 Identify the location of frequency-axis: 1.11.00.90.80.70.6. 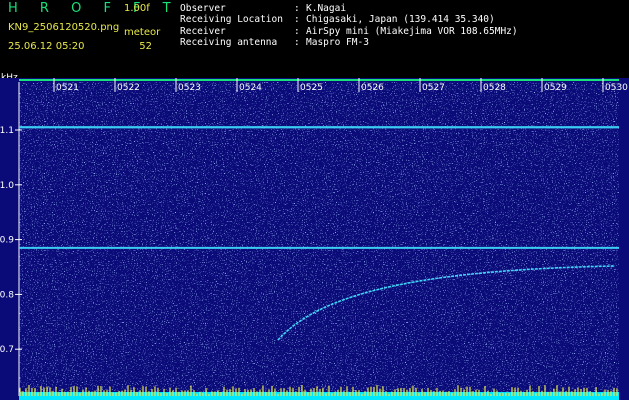
(11, 239).